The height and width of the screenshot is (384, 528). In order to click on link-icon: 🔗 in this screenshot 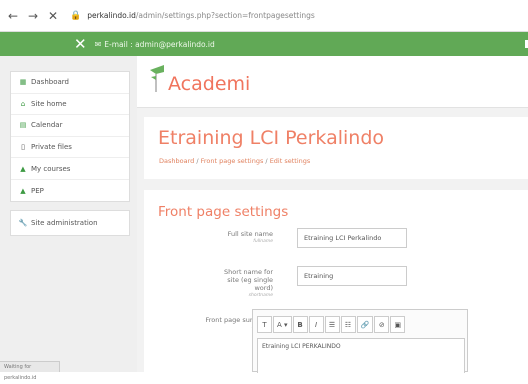, I will do `click(365, 324)`.